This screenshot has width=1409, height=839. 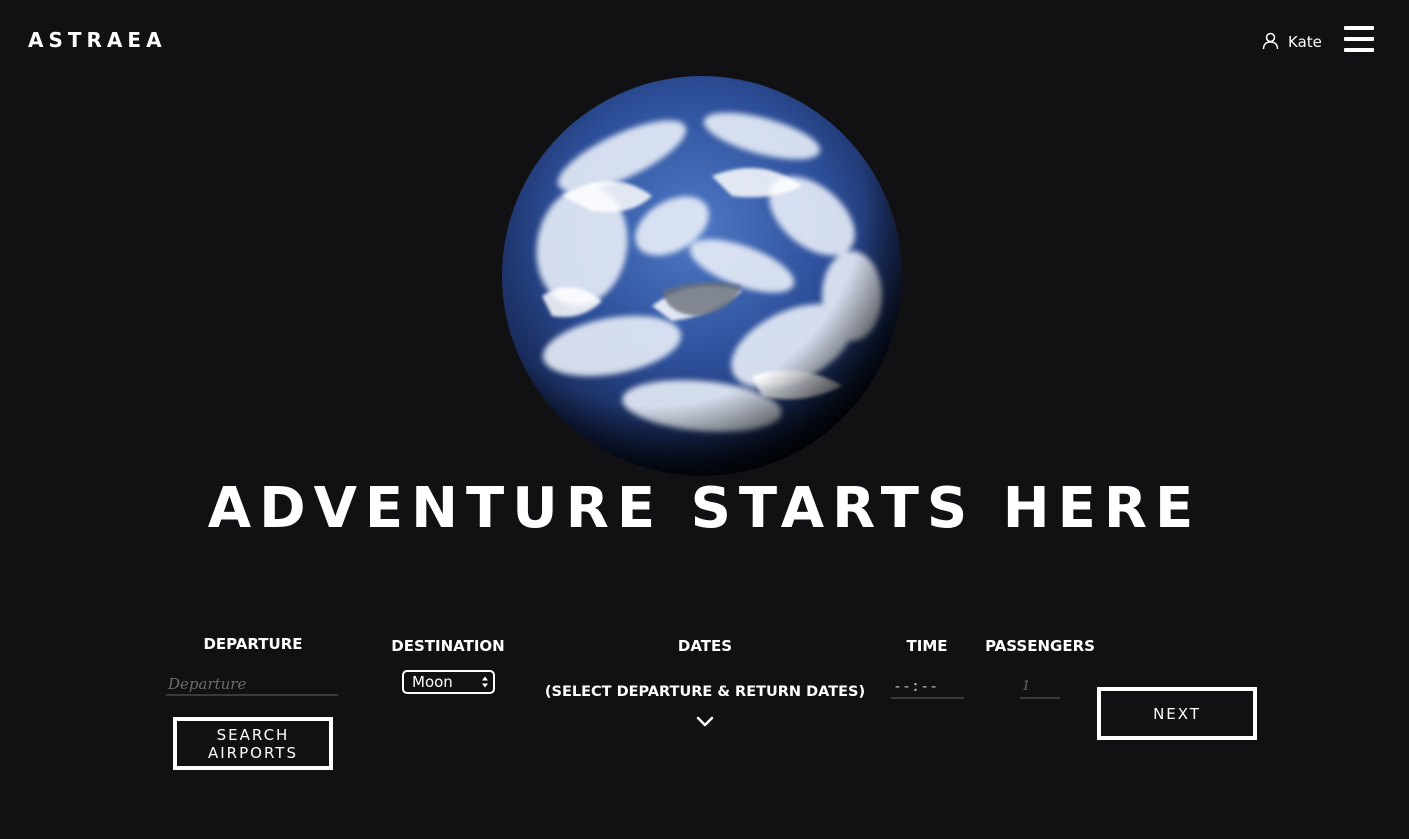 I want to click on dates-label: DATES, so click(x=705, y=646).